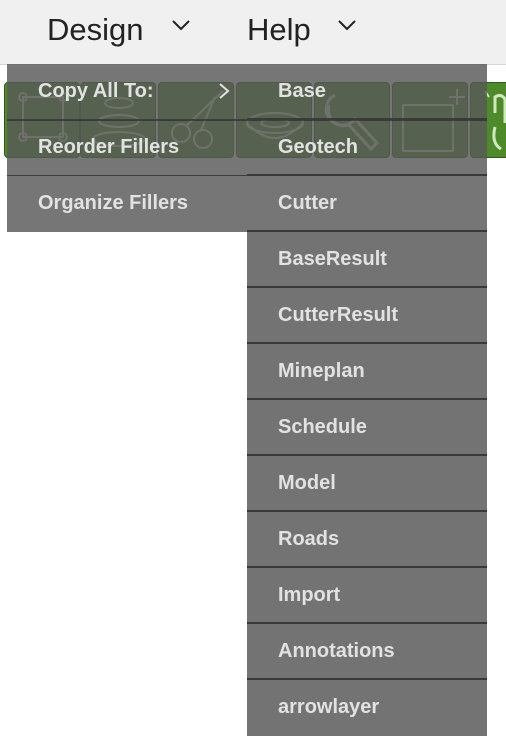  I want to click on menu-item-label: Copy All To:, so click(96, 91).